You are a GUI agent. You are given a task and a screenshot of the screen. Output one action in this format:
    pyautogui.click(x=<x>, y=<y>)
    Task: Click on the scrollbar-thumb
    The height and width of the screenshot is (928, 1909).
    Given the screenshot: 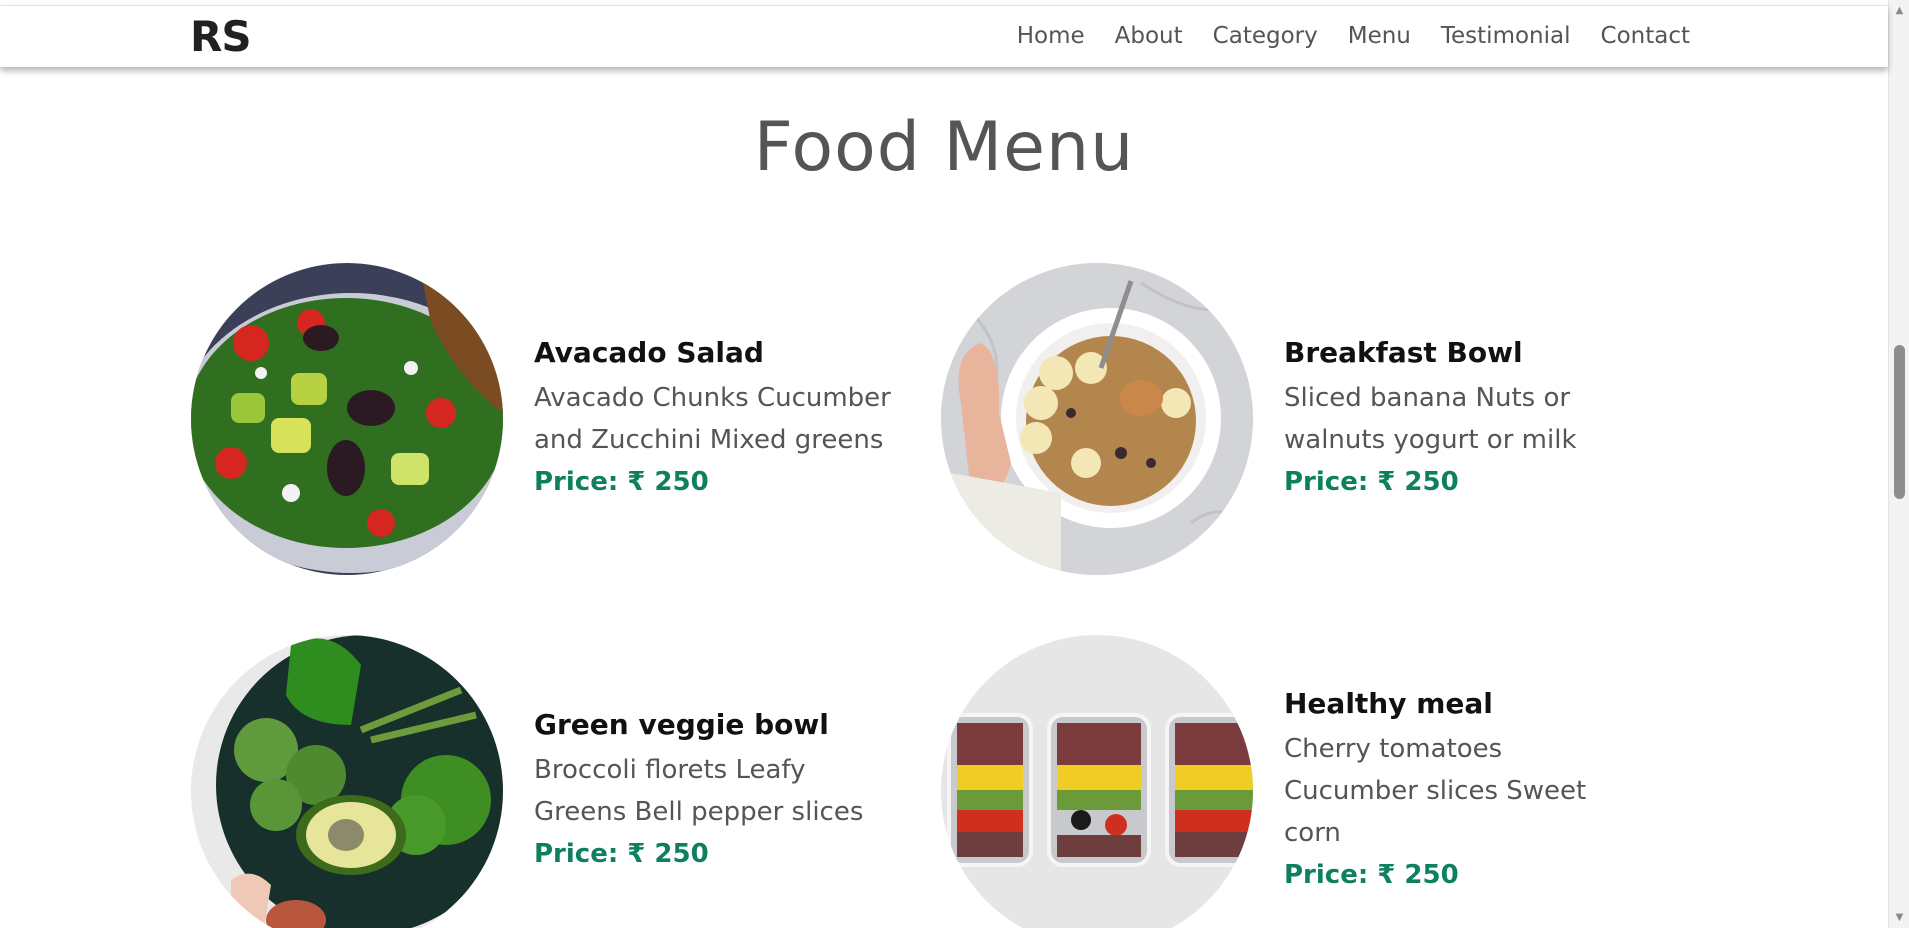 What is the action you would take?
    pyautogui.click(x=1899, y=422)
    